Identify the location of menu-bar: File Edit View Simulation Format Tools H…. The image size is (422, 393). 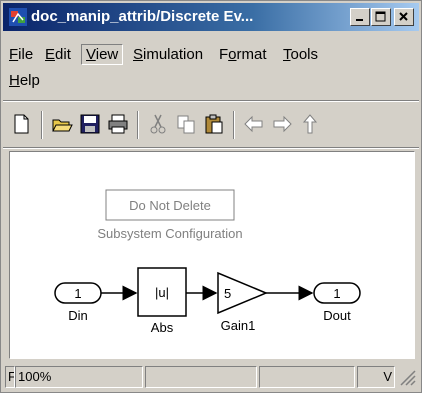
(211, 70).